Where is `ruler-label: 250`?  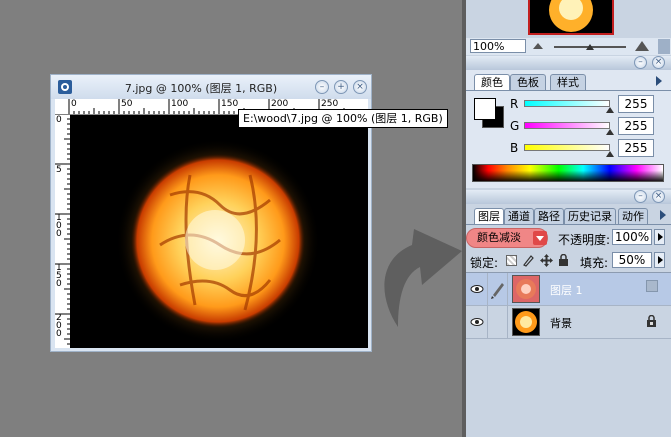 ruler-label: 250 is located at coordinates (330, 104).